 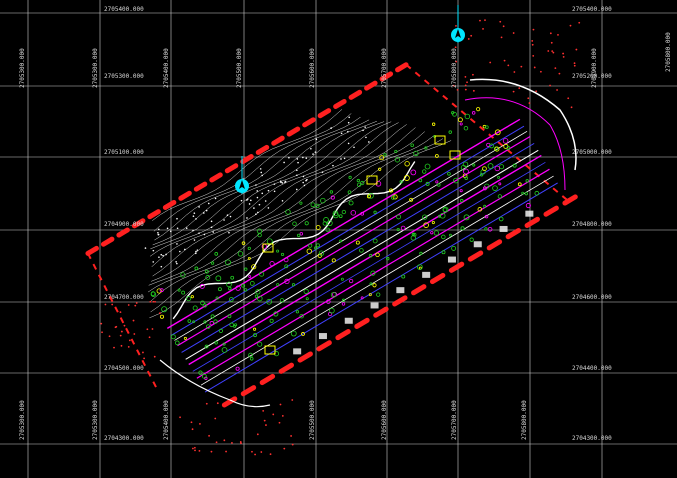 I want to click on access-road, so click(x=523, y=124).